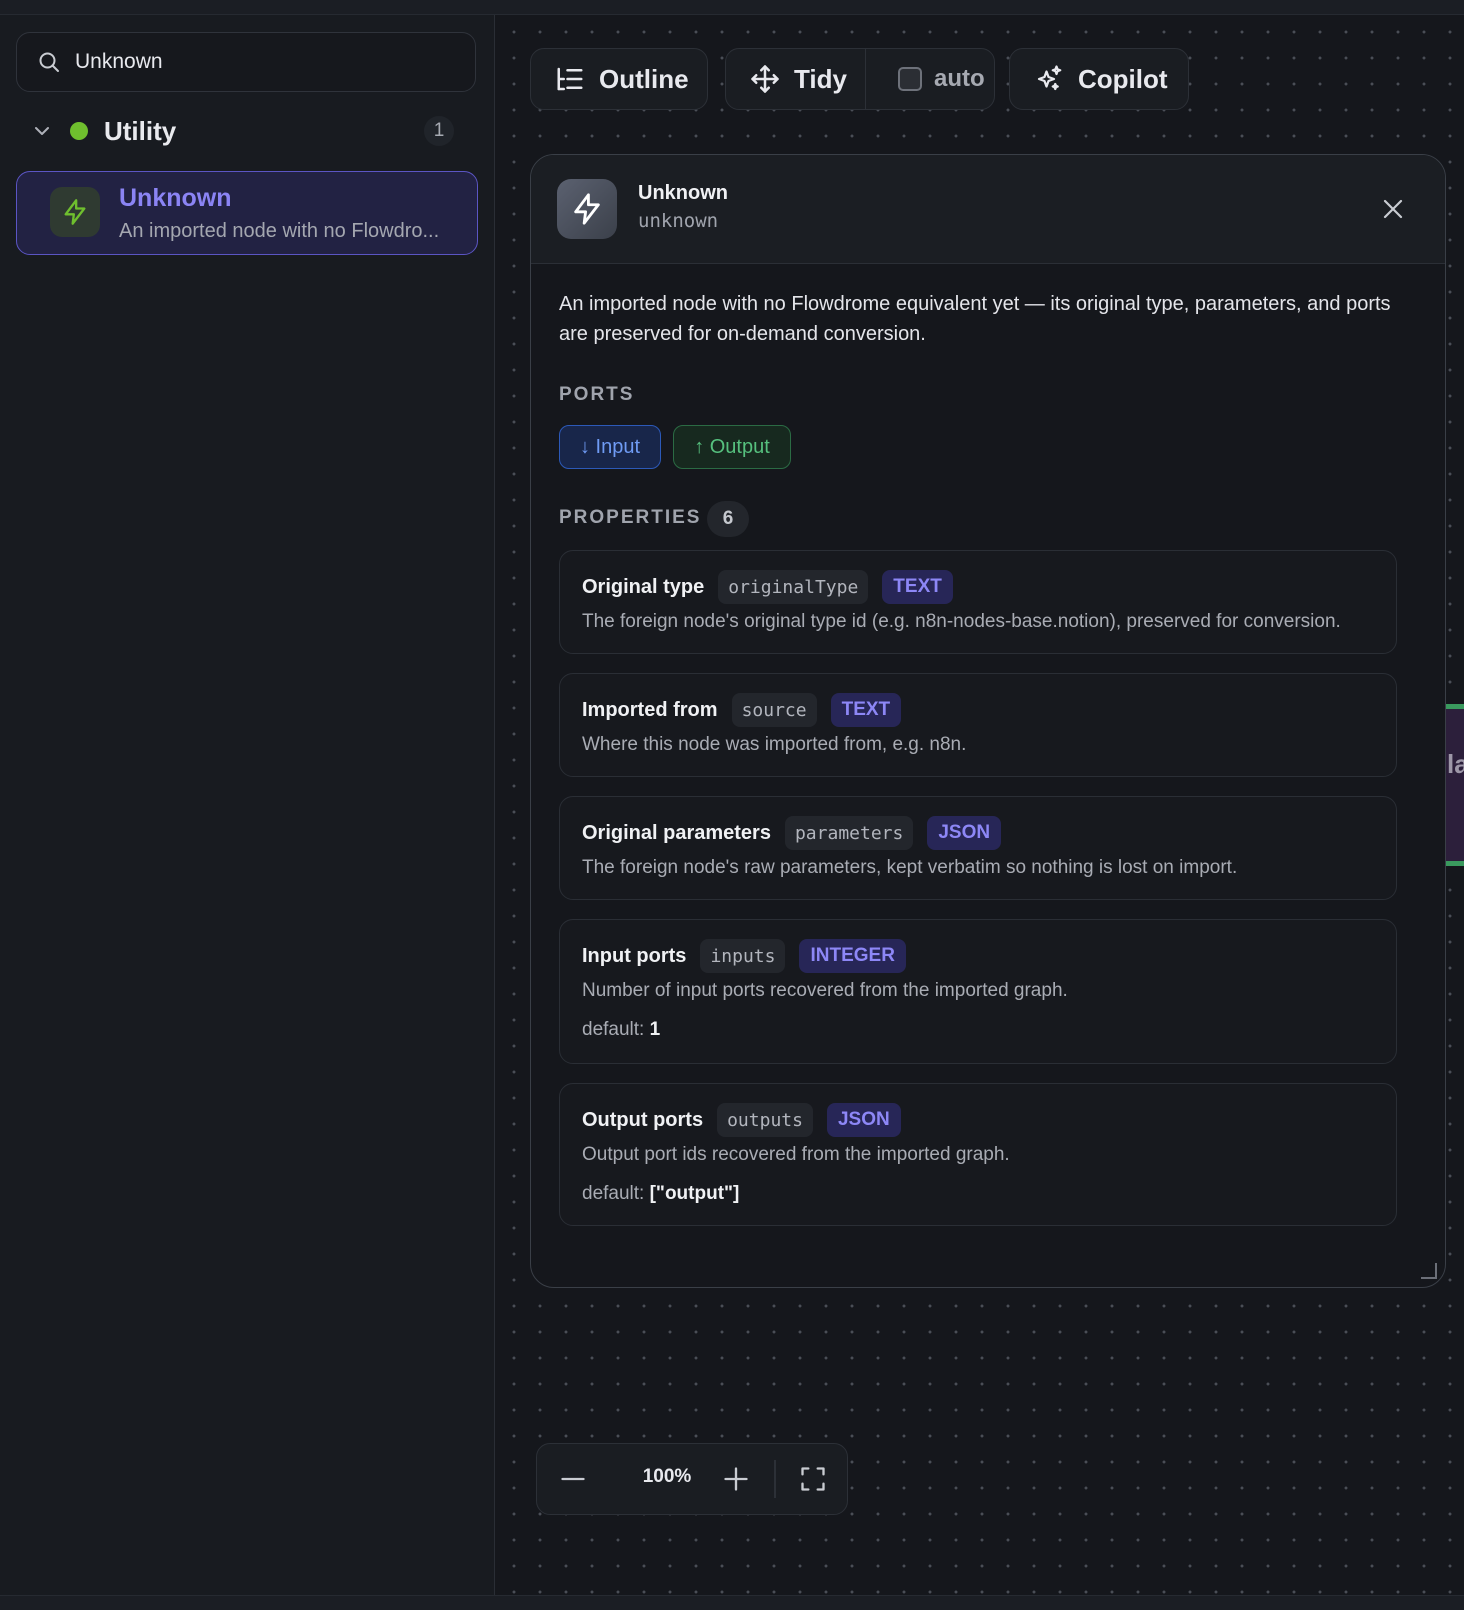 Image resolution: width=1464 pixels, height=1610 pixels. What do you see at coordinates (820, 78) in the screenshot?
I see `tidy-label: Tidy` at bounding box center [820, 78].